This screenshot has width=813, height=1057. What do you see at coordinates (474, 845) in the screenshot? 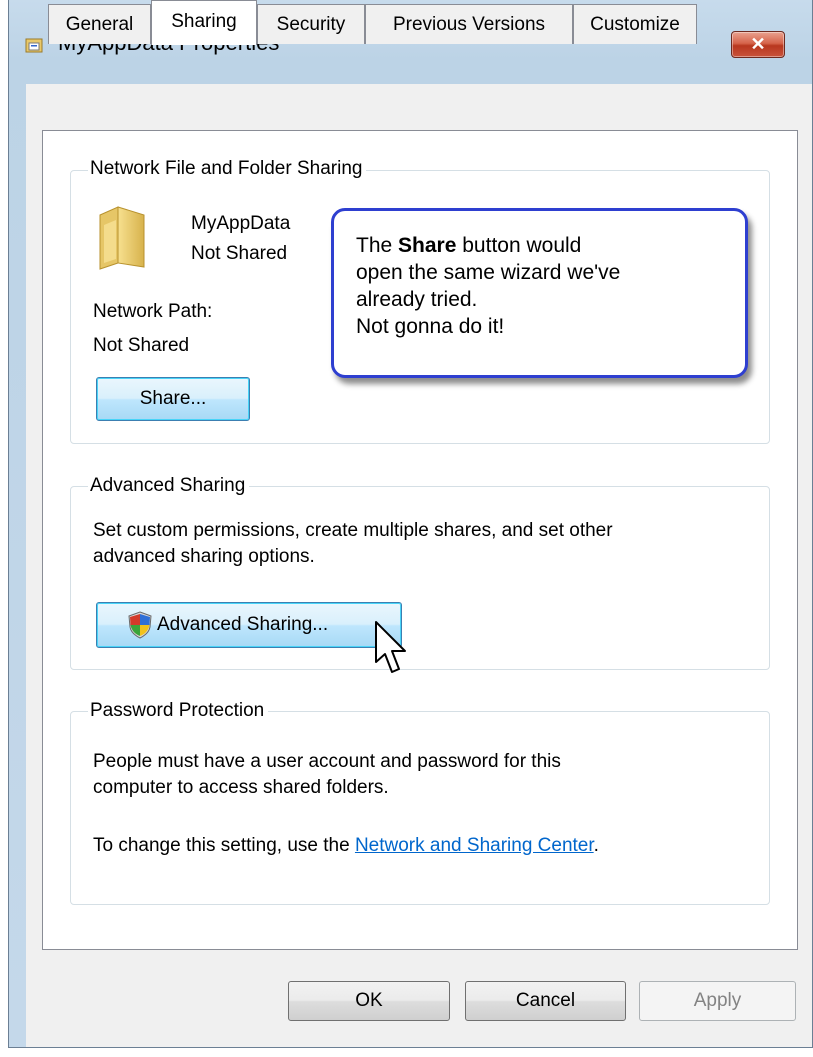
I see `network-sharing-center-link: Network and Sharing Center` at bounding box center [474, 845].